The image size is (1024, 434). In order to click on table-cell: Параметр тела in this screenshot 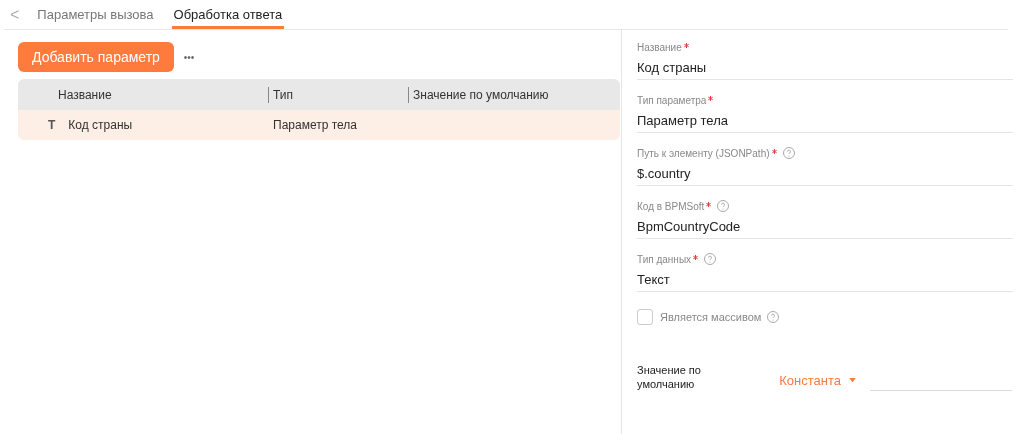, I will do `click(315, 125)`.